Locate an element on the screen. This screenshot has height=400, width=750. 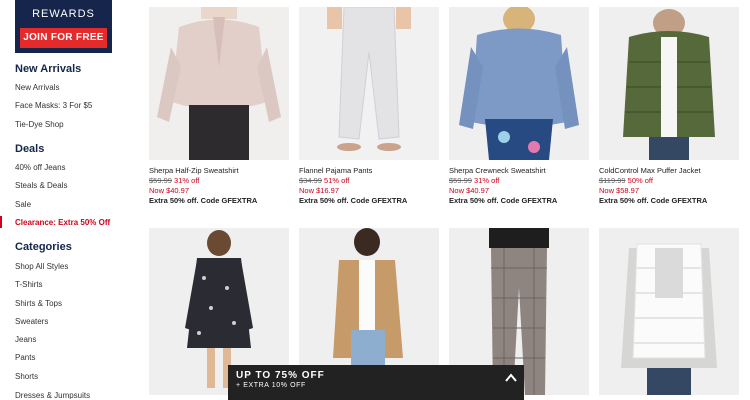
nav-item-pants: Pants is located at coordinates (25, 357).